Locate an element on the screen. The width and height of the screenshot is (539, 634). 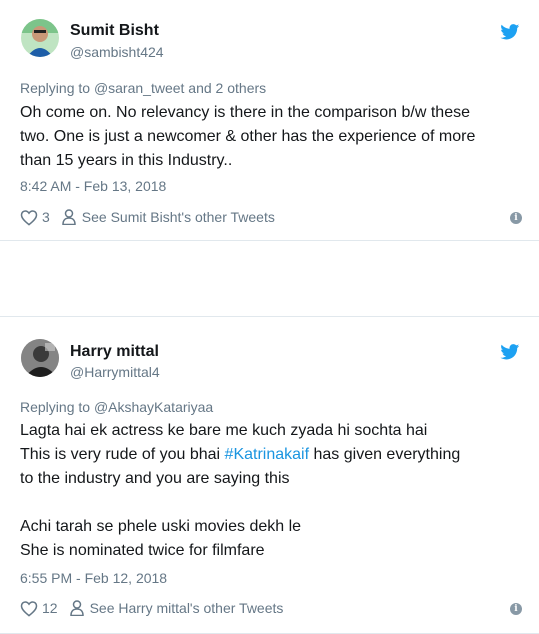
replying-to: Replying to @saran_tweet and 2 others is located at coordinates (143, 88).